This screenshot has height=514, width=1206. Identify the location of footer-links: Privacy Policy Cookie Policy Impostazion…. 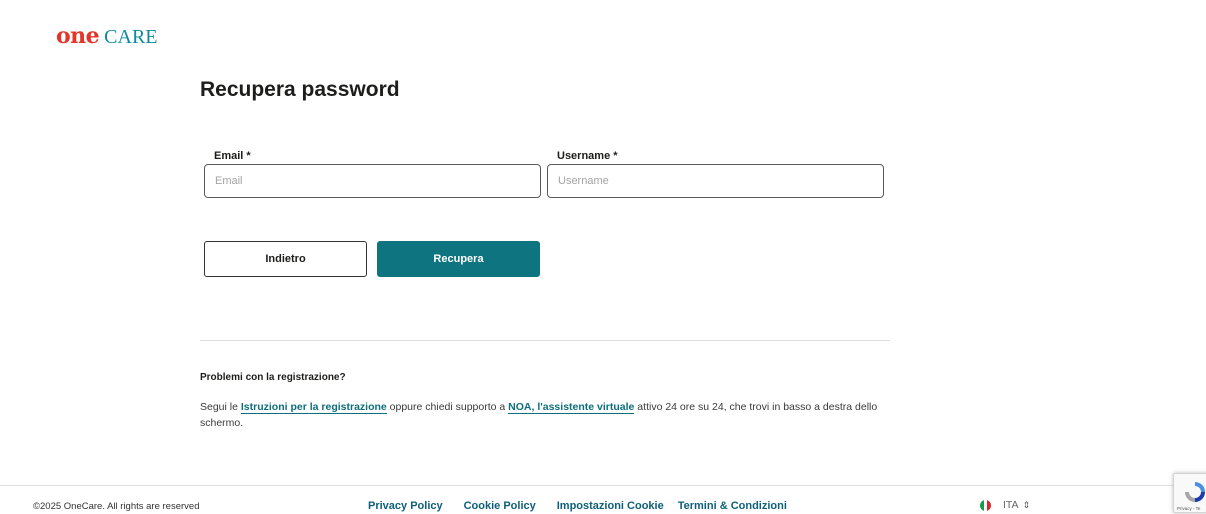
(577, 506).